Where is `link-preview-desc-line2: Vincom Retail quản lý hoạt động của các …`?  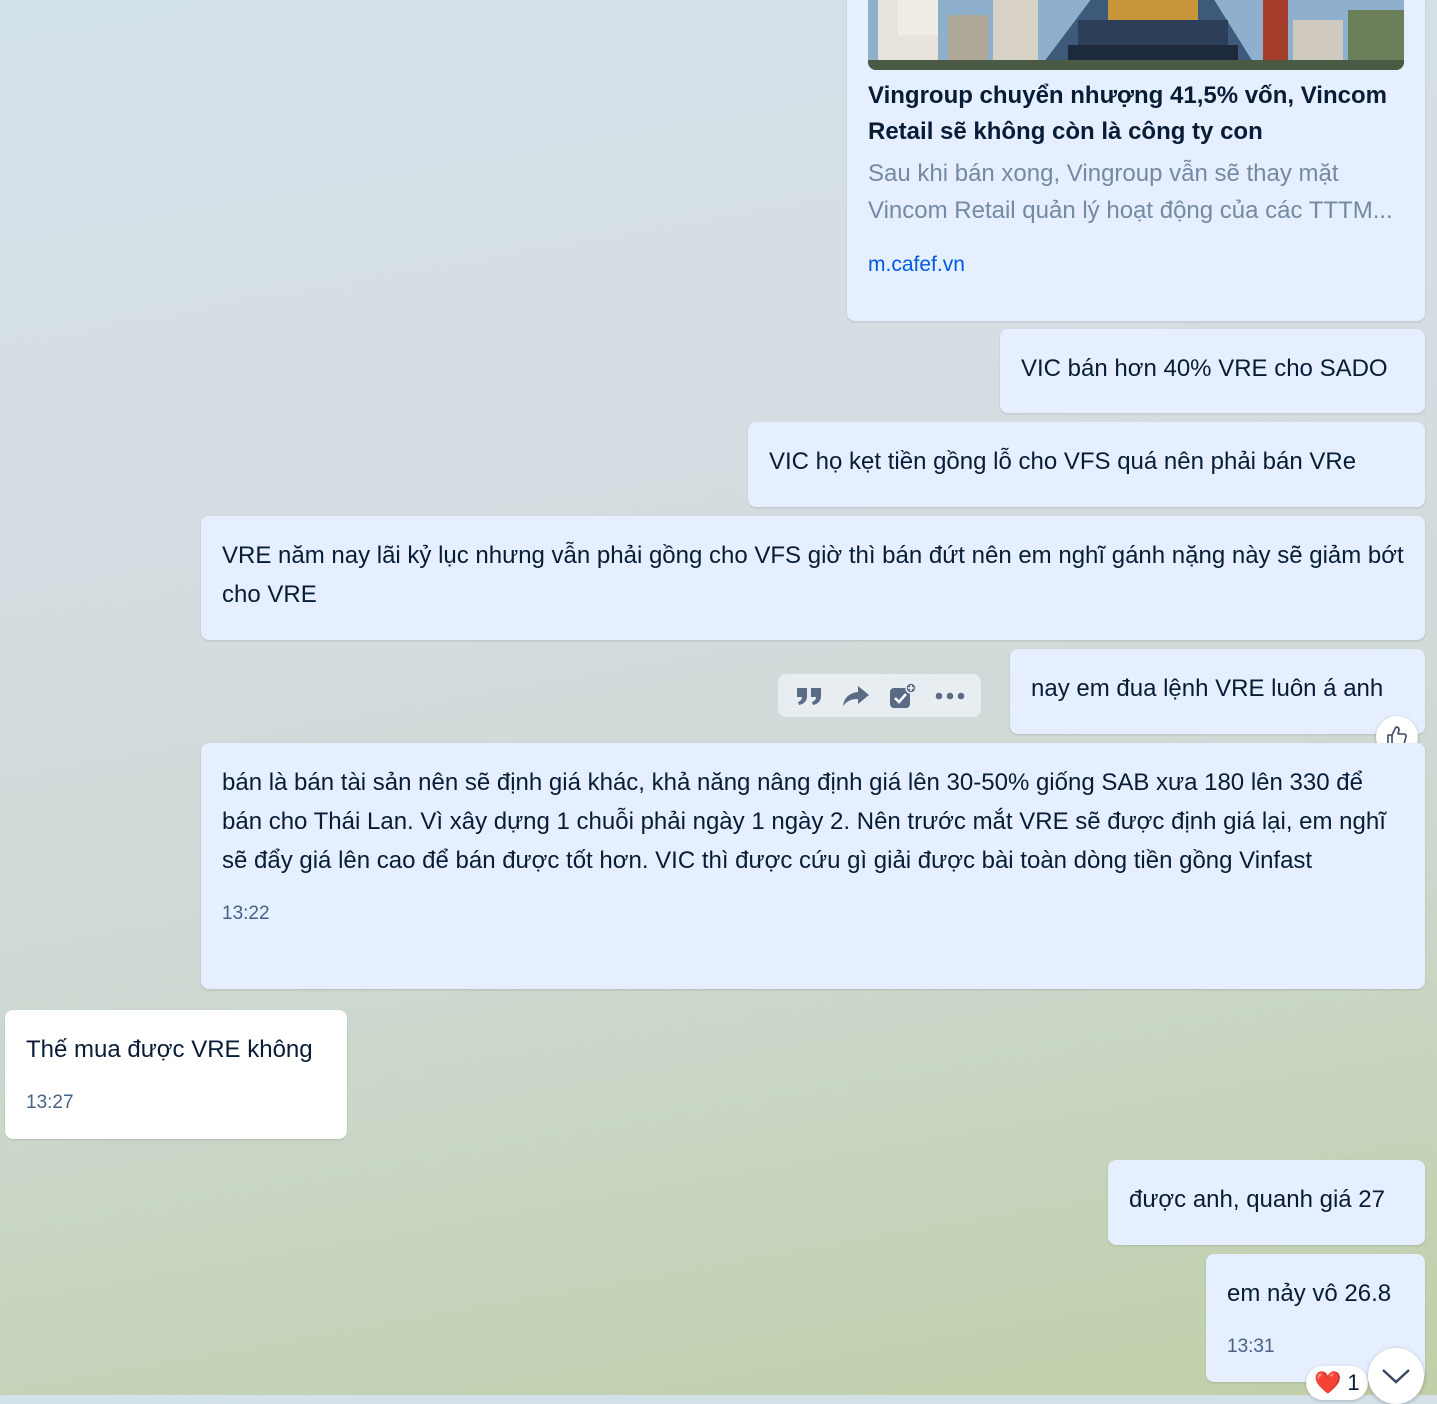 link-preview-desc-line2: Vincom Retail quản lý hoạt động của các … is located at coordinates (1130, 210).